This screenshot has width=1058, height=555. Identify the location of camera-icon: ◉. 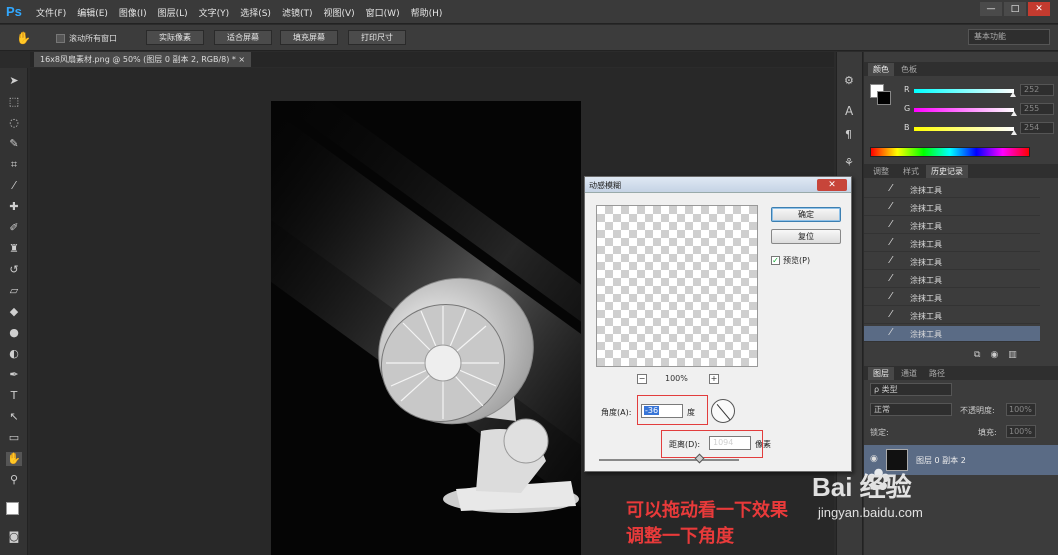
(994, 355).